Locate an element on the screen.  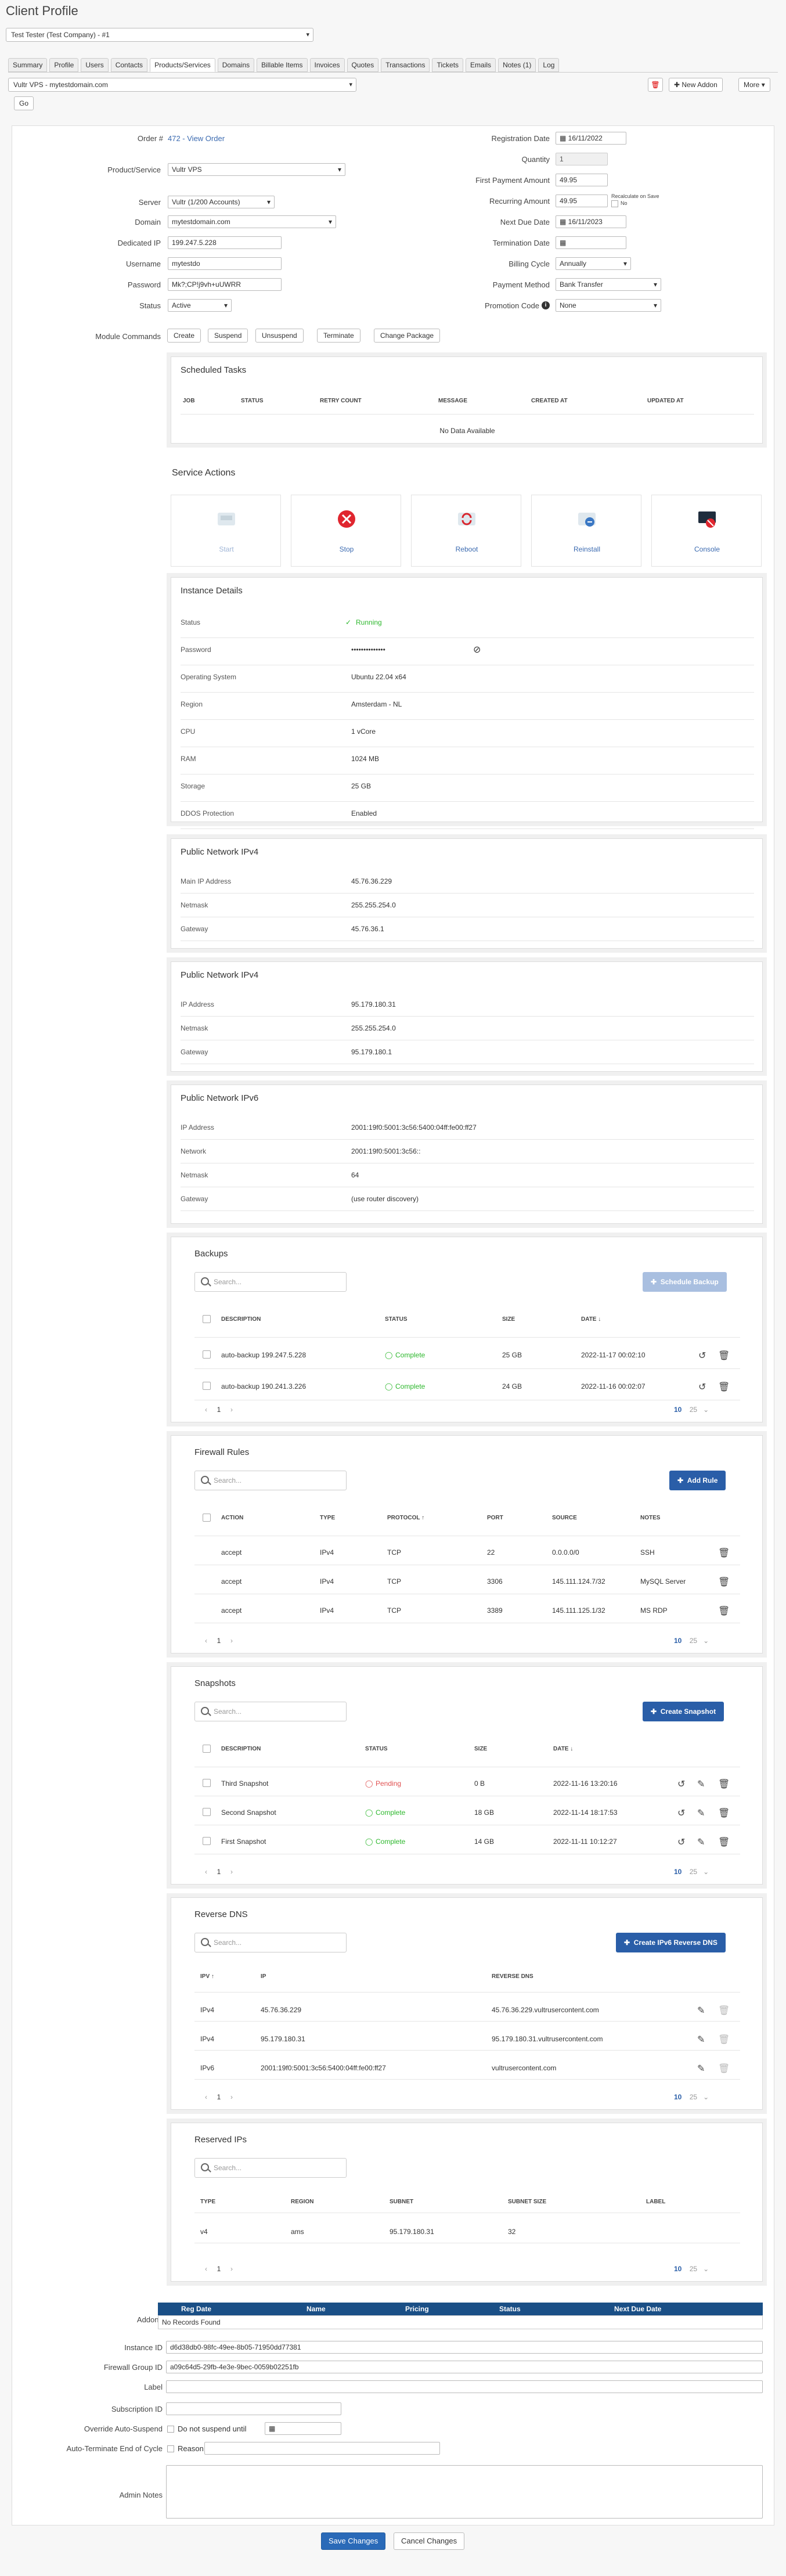
info-icon: i is located at coordinates (546, 305).